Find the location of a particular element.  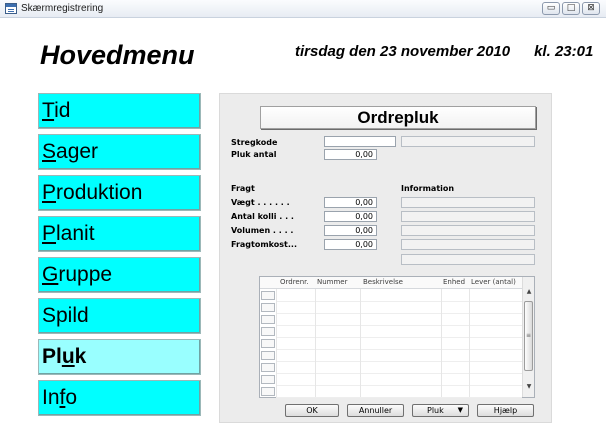

fragtomkost-input: 0,00 is located at coordinates (350, 244).